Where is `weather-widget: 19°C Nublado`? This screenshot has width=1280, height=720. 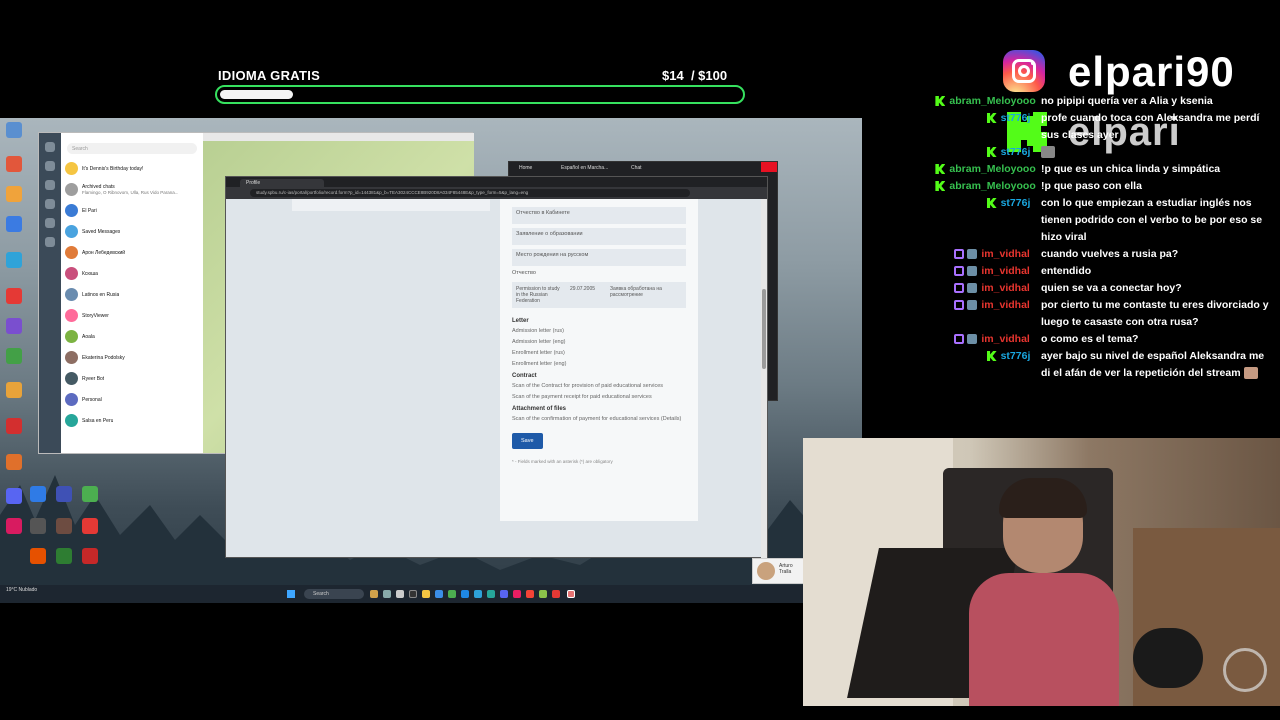 weather-widget: 19°C Nublado is located at coordinates (21, 590).